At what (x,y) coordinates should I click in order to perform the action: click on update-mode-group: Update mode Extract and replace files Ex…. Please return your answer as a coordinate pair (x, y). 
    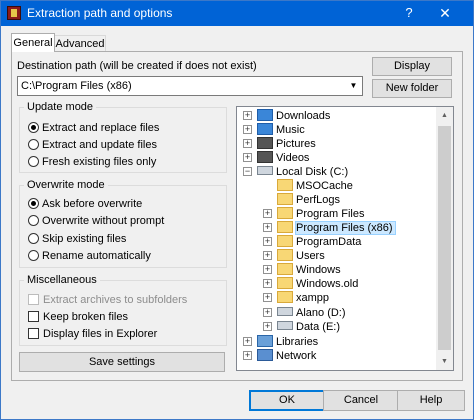
    Looking at the image, I should click on (123, 137).